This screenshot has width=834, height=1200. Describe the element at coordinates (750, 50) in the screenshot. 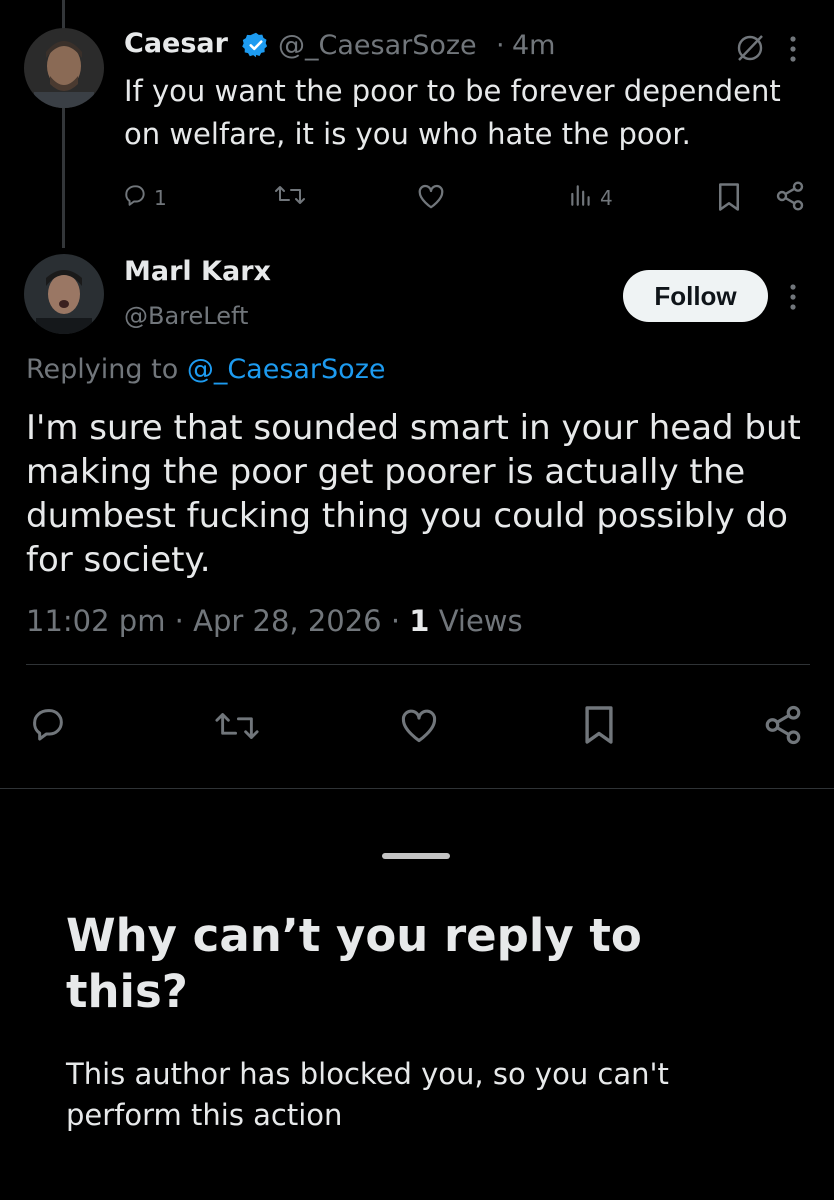

I see `grok-icon` at that location.